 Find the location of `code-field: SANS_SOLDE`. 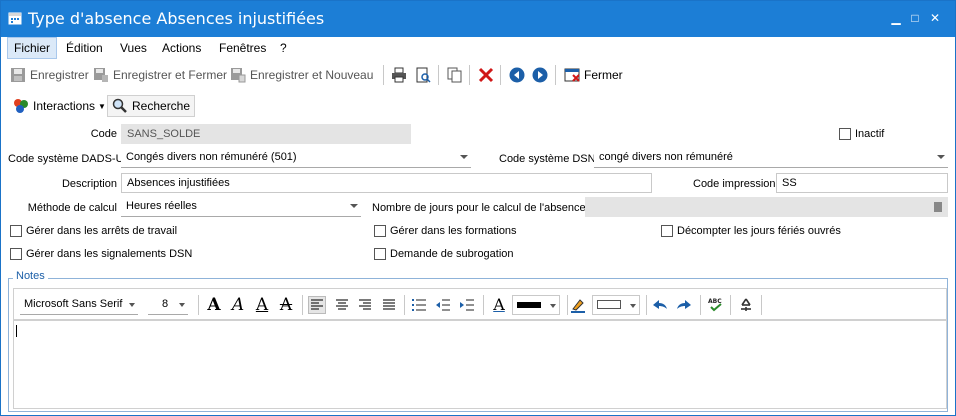

code-field: SANS_SOLDE is located at coordinates (266, 134).